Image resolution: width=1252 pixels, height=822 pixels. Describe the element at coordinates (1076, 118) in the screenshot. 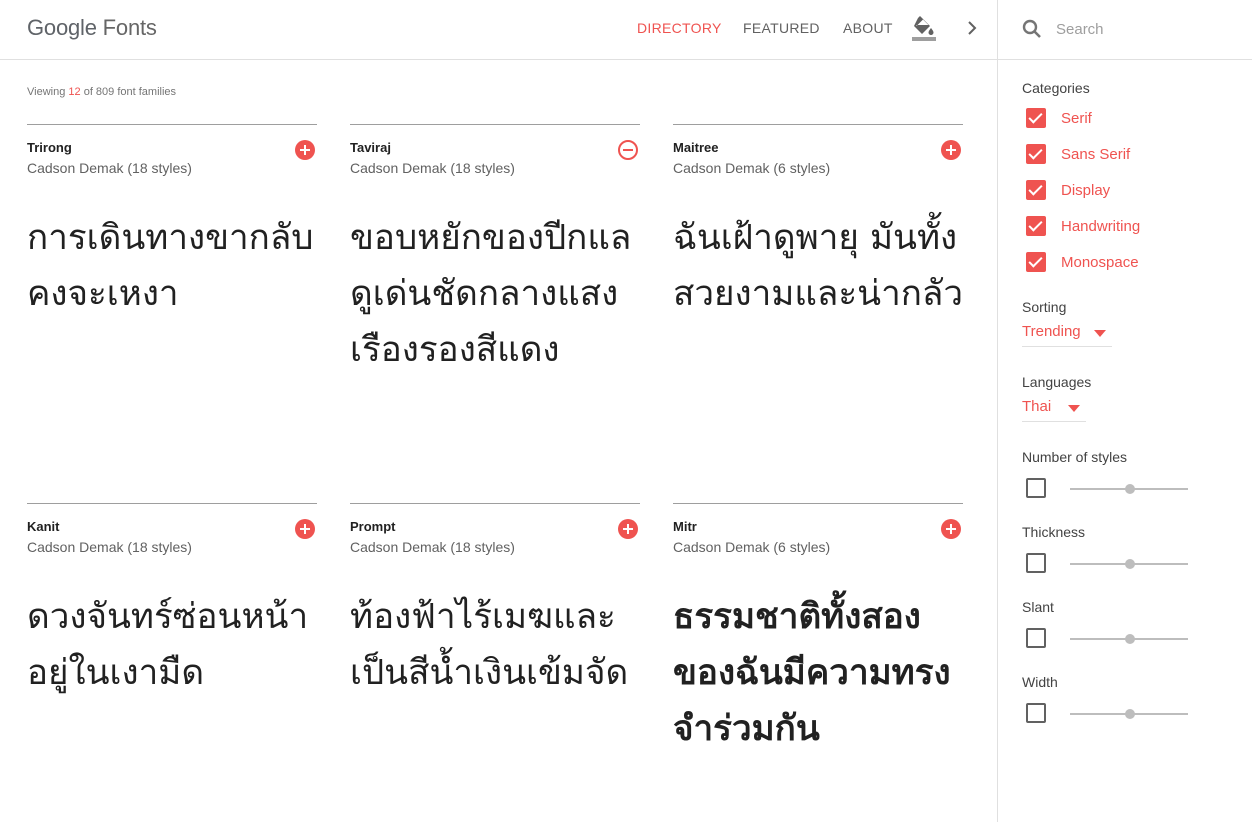

I see `category-label: Serif` at that location.